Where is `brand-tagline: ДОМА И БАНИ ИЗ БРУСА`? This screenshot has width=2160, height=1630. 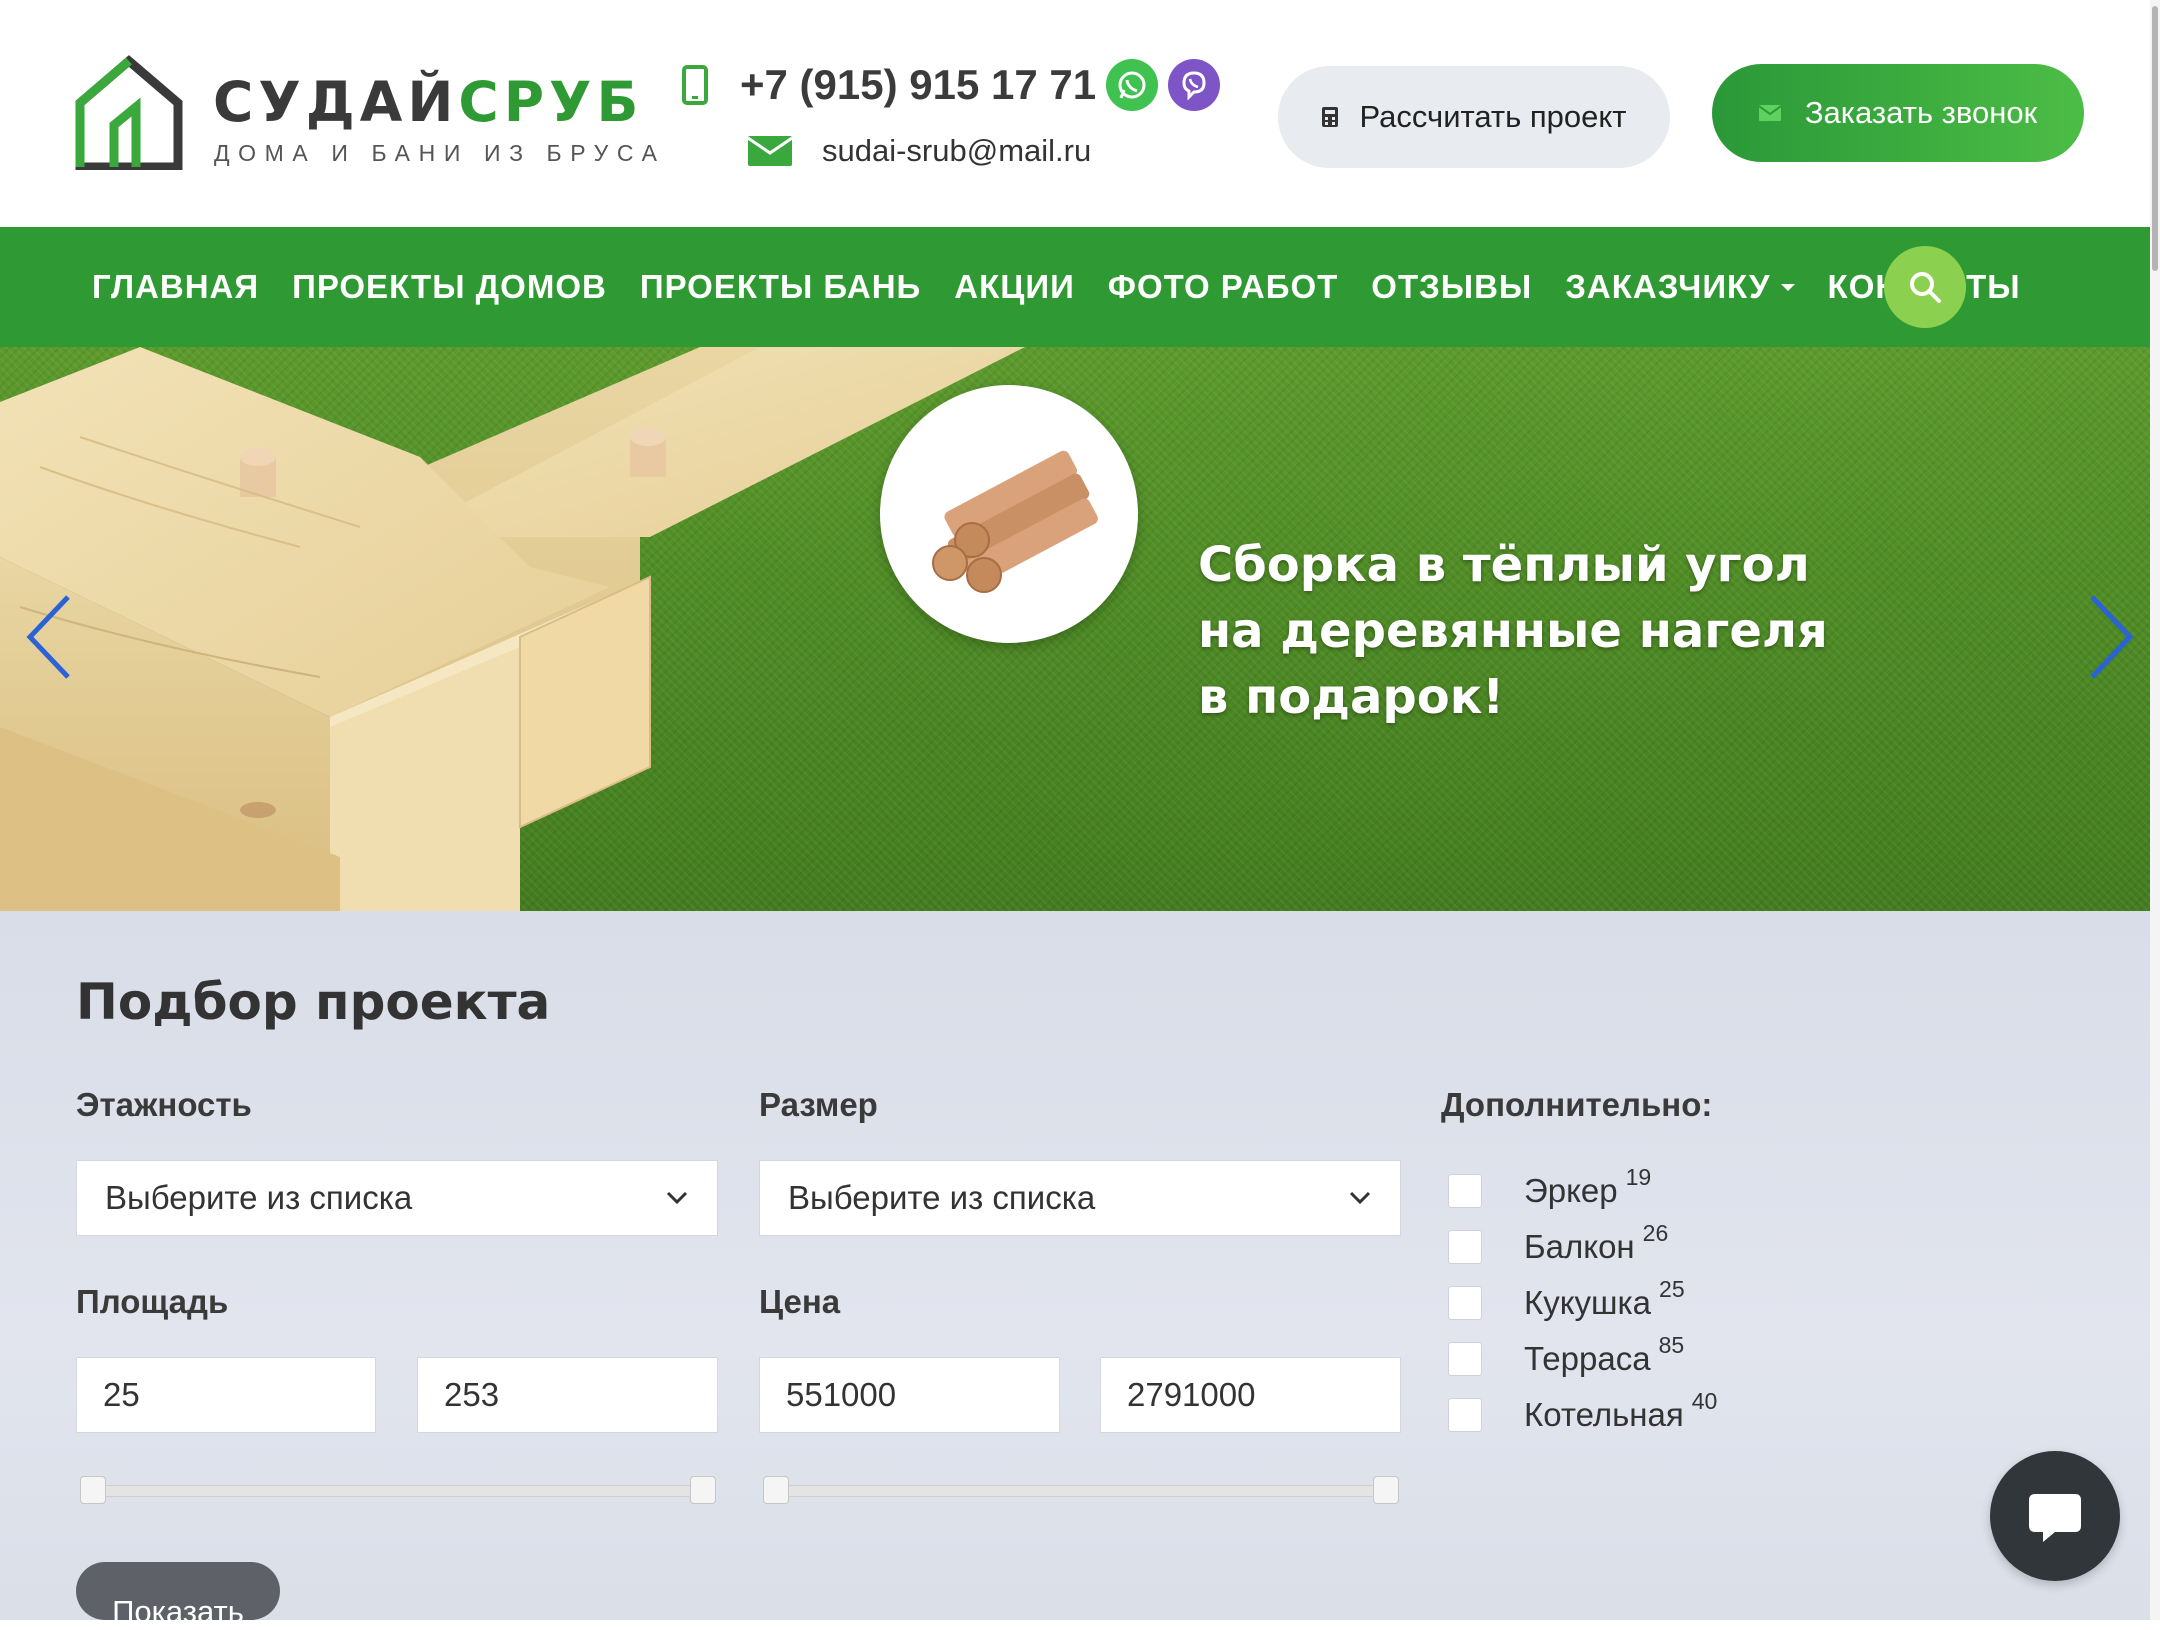
brand-tagline: ДОМА И БАНИ ИЗ БРУСА is located at coordinates (440, 153).